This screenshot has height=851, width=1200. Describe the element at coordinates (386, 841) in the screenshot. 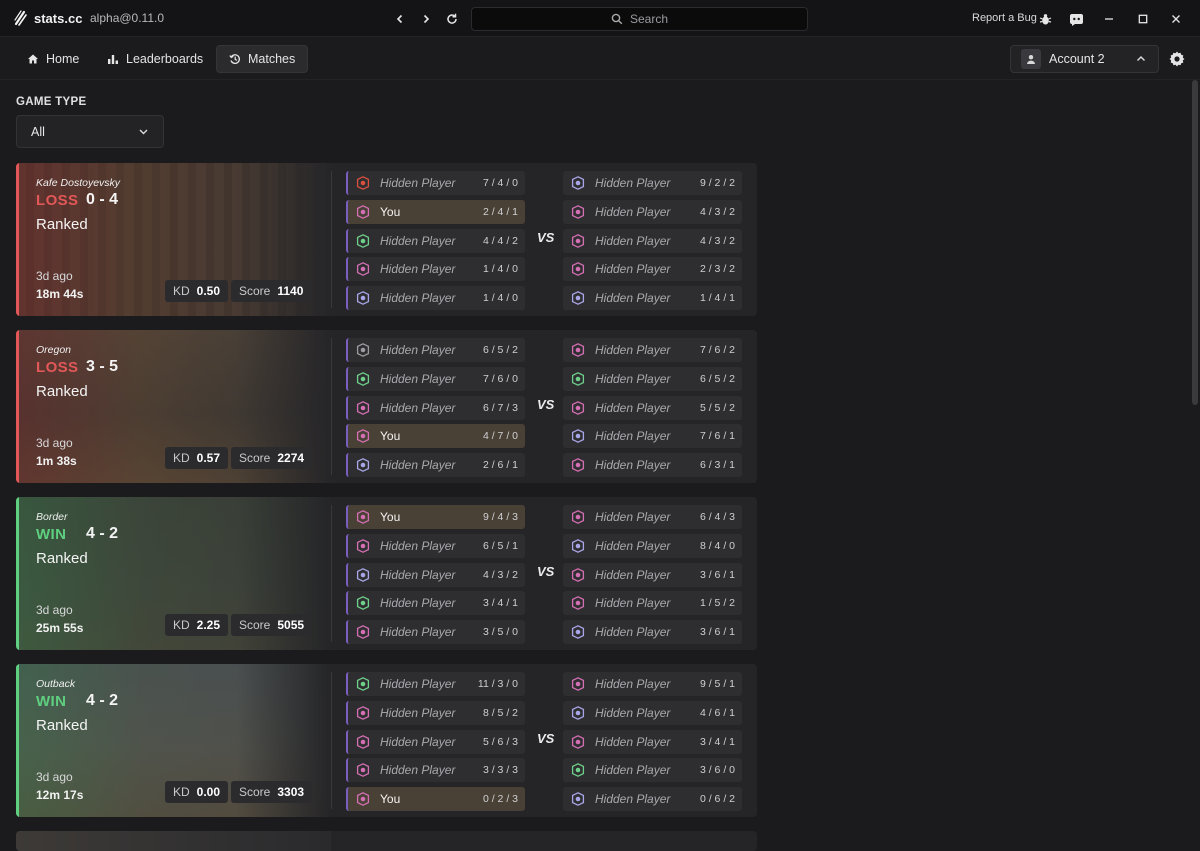

I see `match-card-partial` at that location.